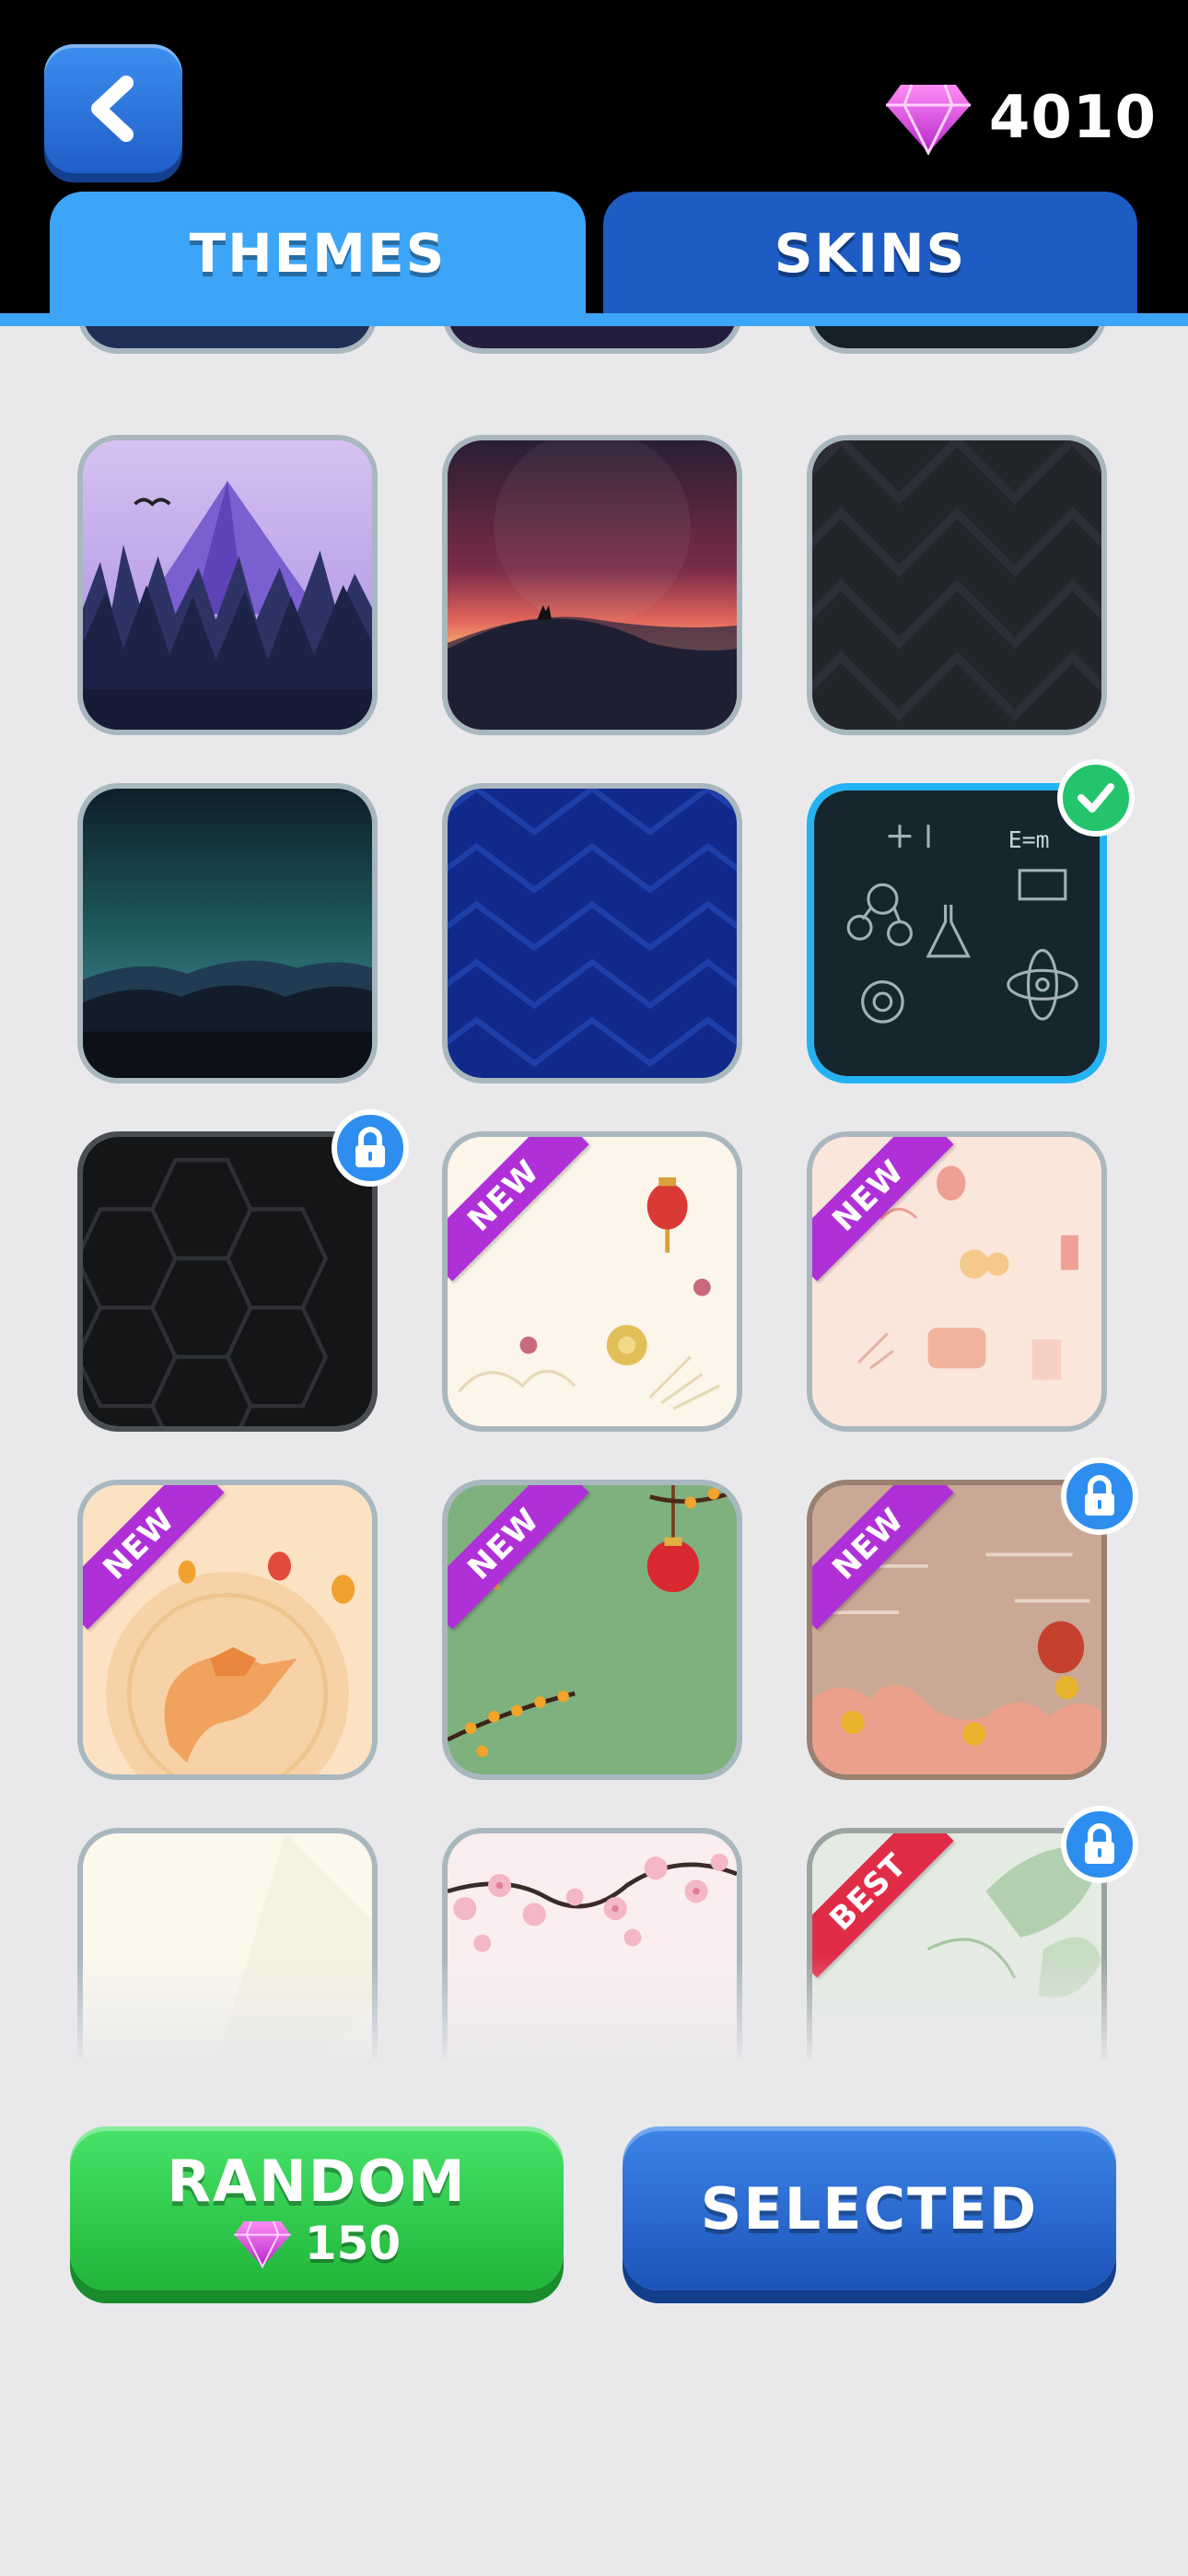 This screenshot has height=2576, width=1188. I want to click on tab-underline, so click(594, 319).